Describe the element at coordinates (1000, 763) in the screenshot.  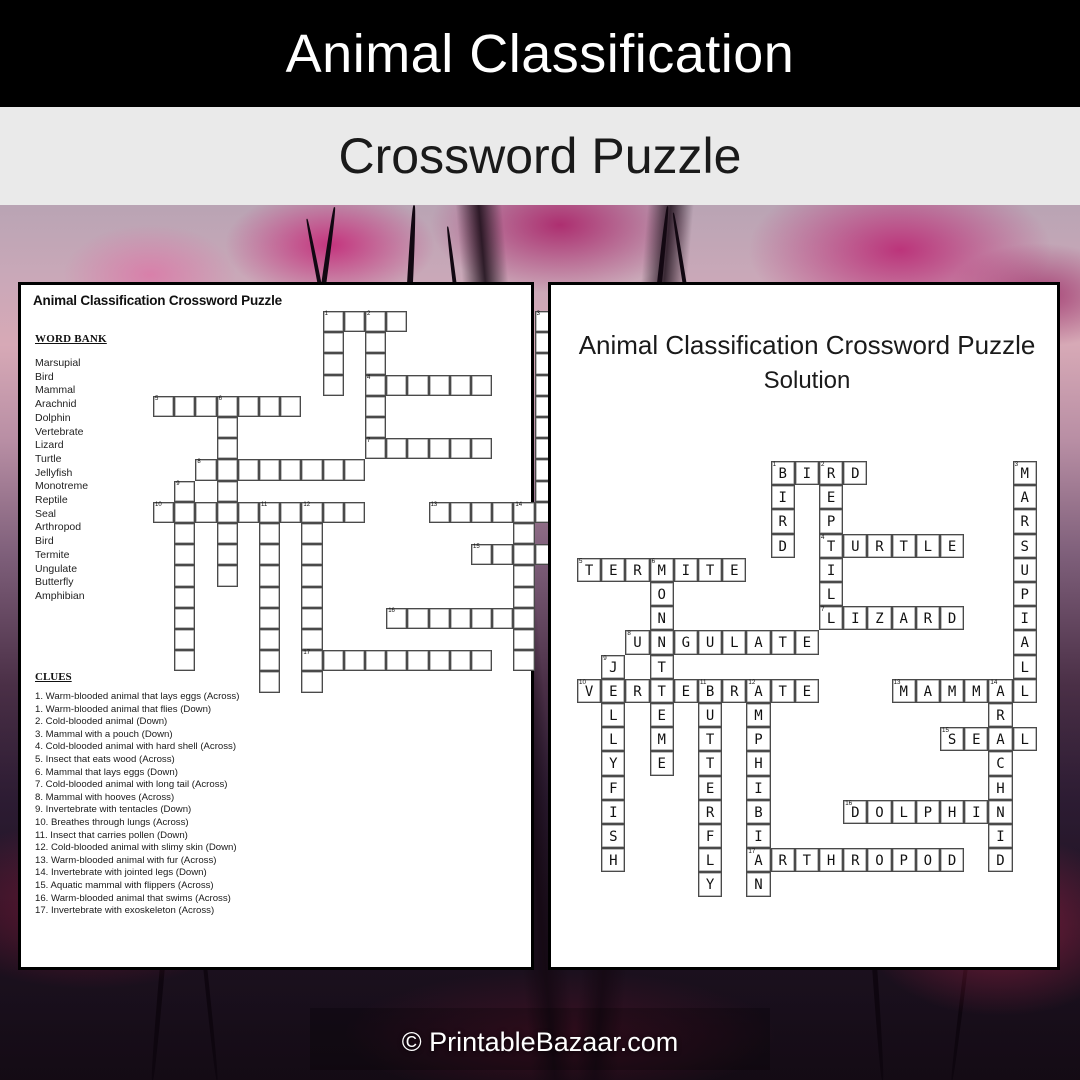
I see `crossword-cell: C` at that location.